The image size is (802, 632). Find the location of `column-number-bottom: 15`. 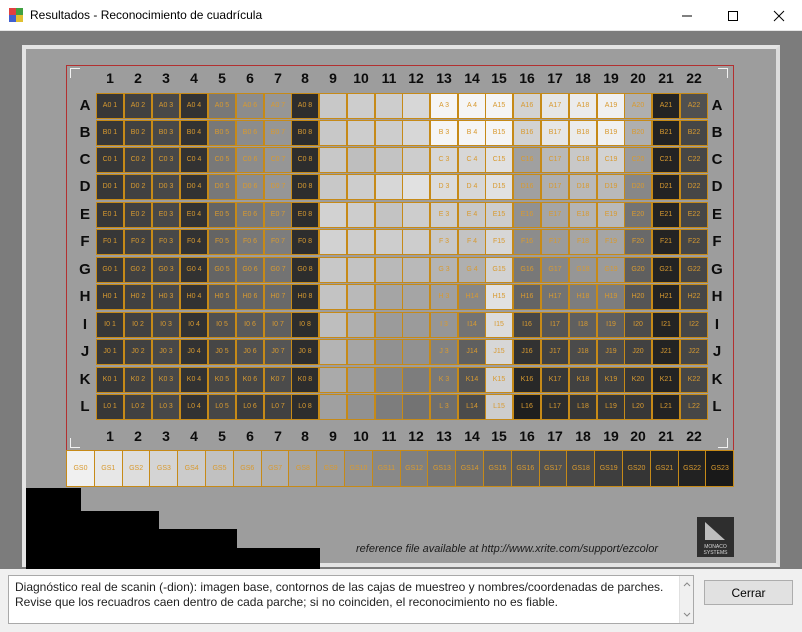

column-number-bottom: 15 is located at coordinates (499, 436).